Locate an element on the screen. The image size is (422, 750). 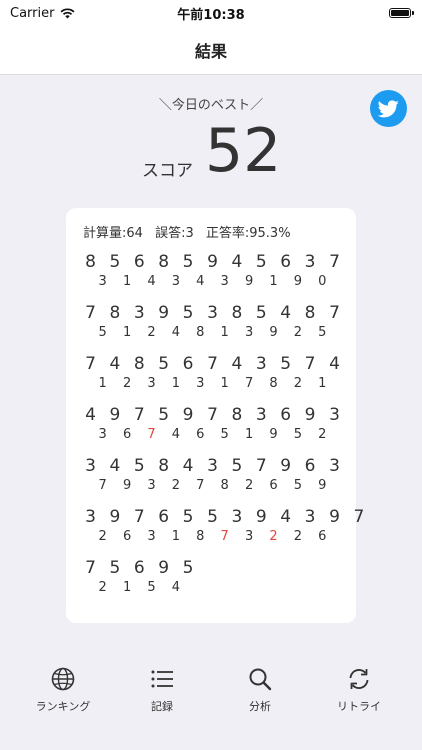
todays-best-label: ＼今日のベスト／ is located at coordinates (211, 105).